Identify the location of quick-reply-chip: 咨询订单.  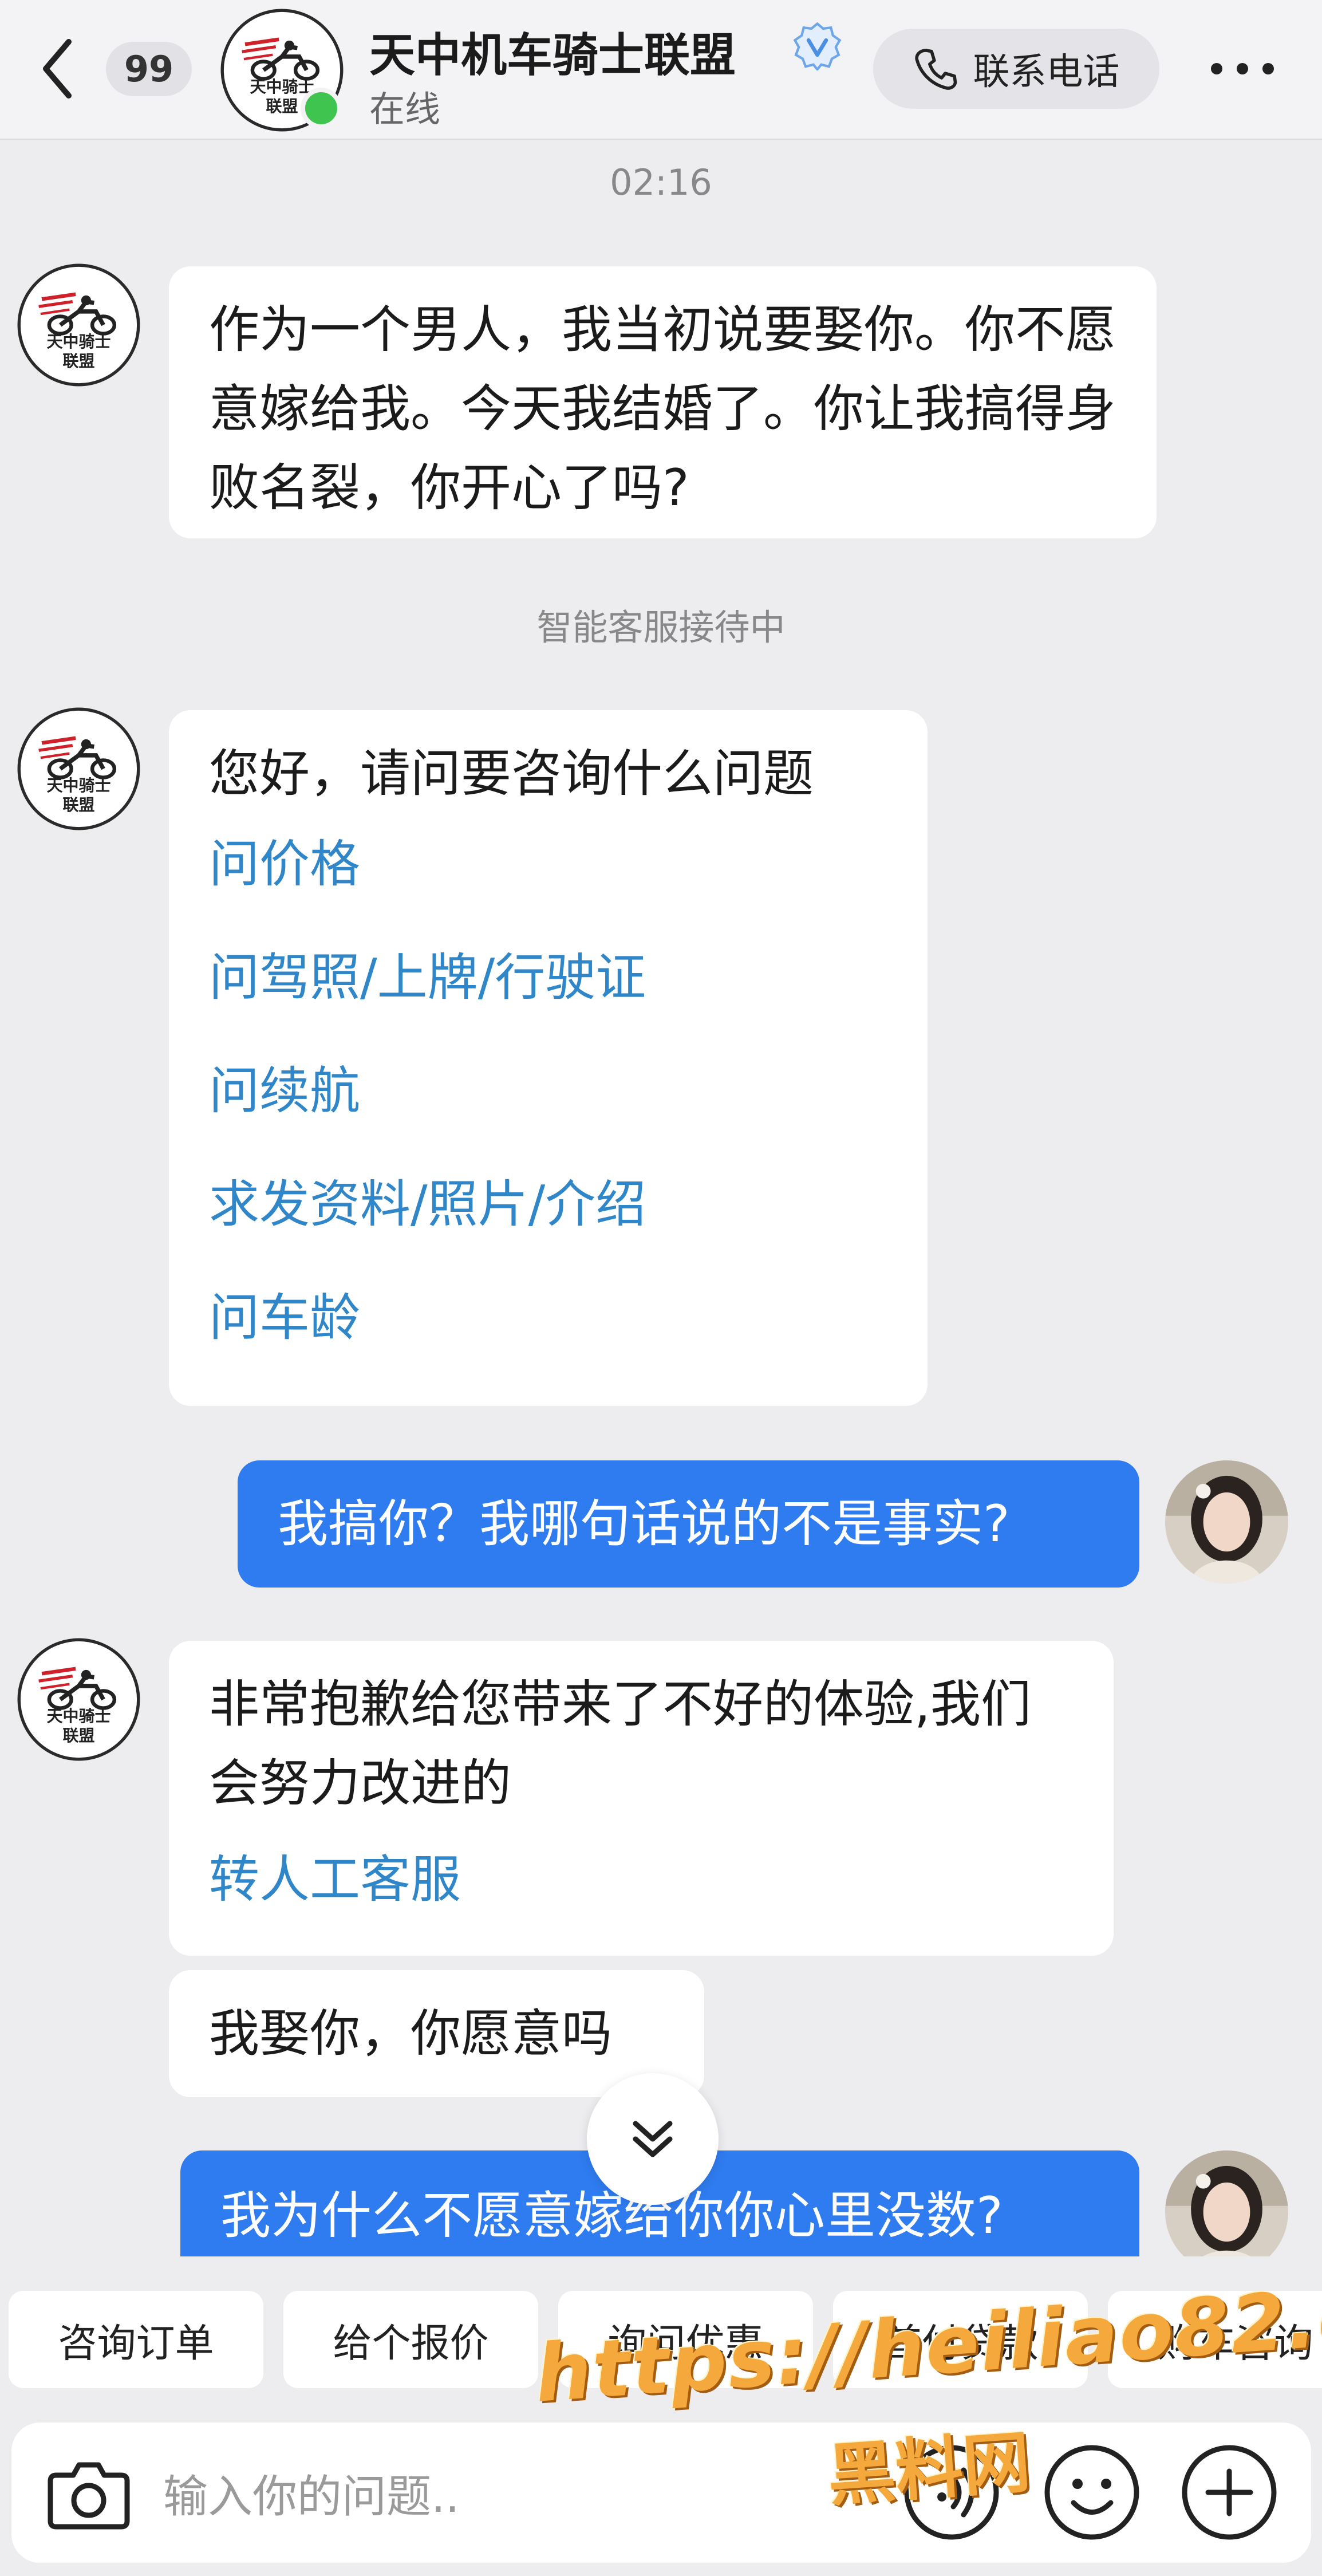
(136, 2339).